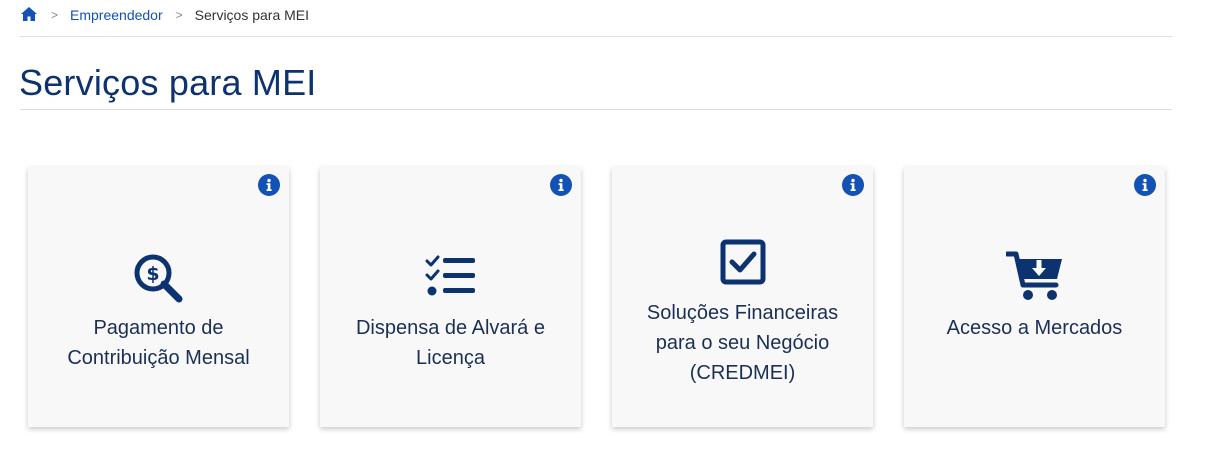  What do you see at coordinates (450, 343) in the screenshot?
I see `card-label: Dispensa de Alvará e Licença` at bounding box center [450, 343].